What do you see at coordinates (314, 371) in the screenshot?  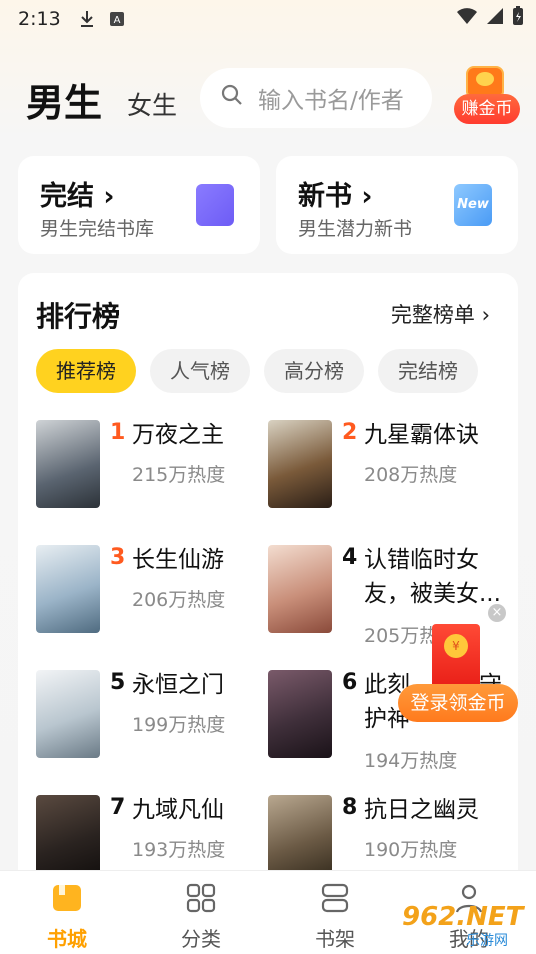 I see `tab-high-score: 高分榜` at bounding box center [314, 371].